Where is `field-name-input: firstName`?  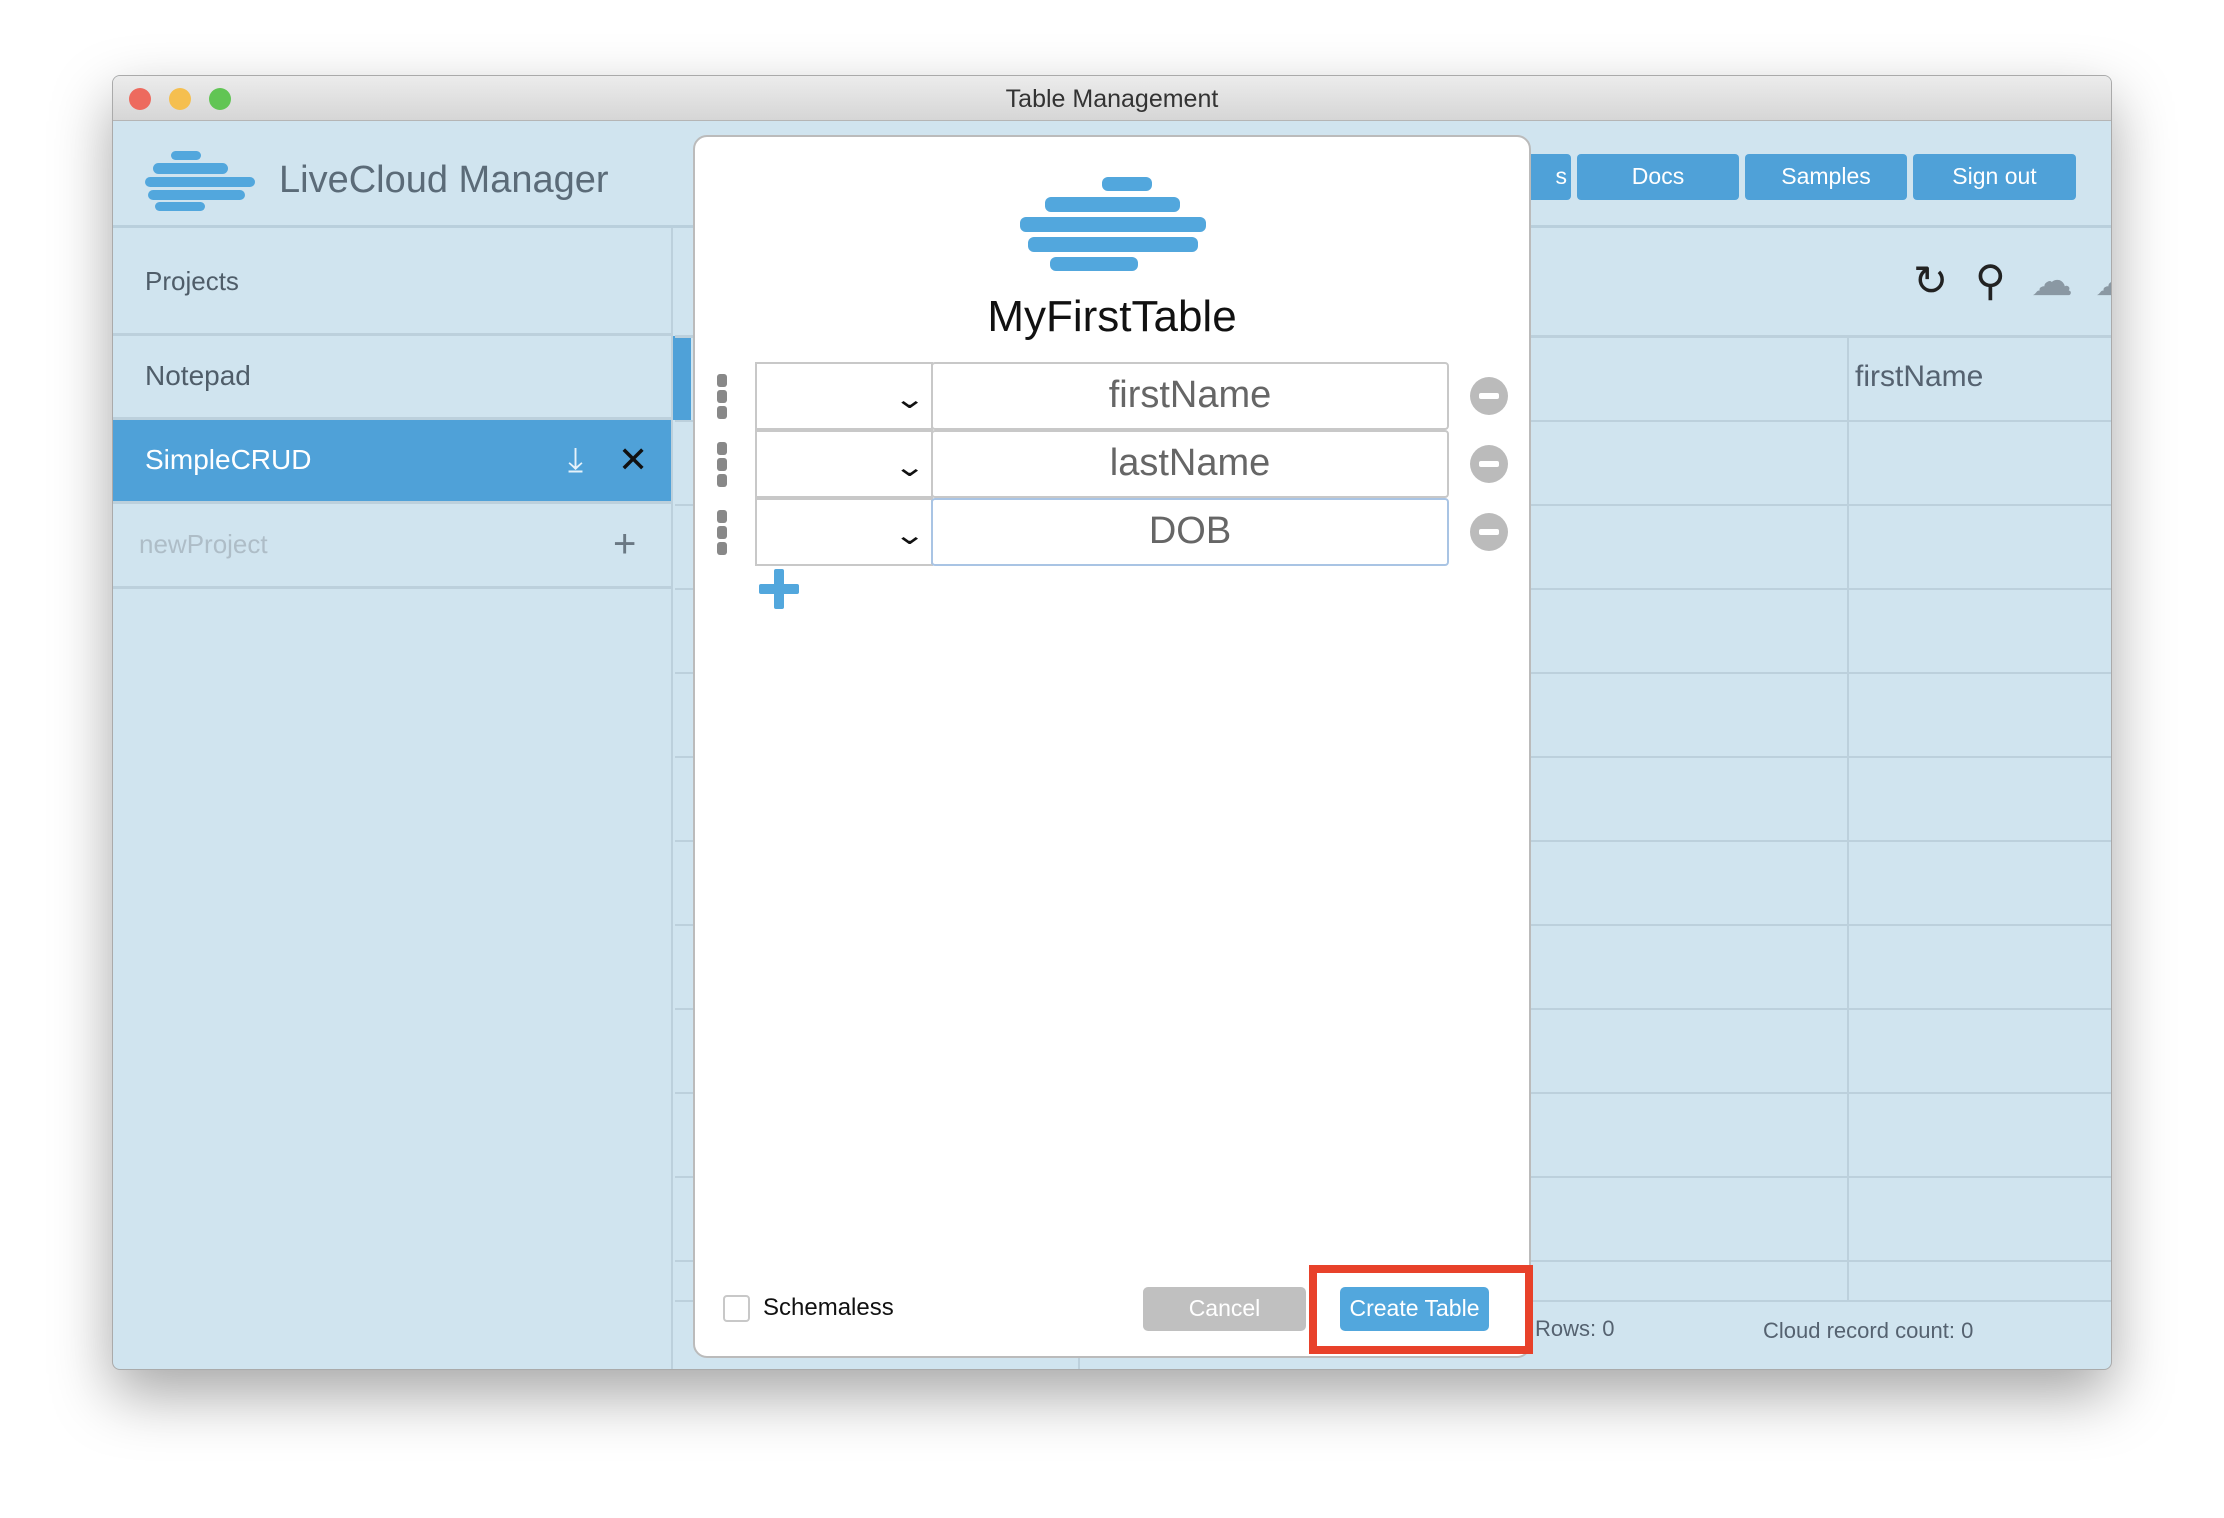
field-name-input: firstName is located at coordinates (1190, 396).